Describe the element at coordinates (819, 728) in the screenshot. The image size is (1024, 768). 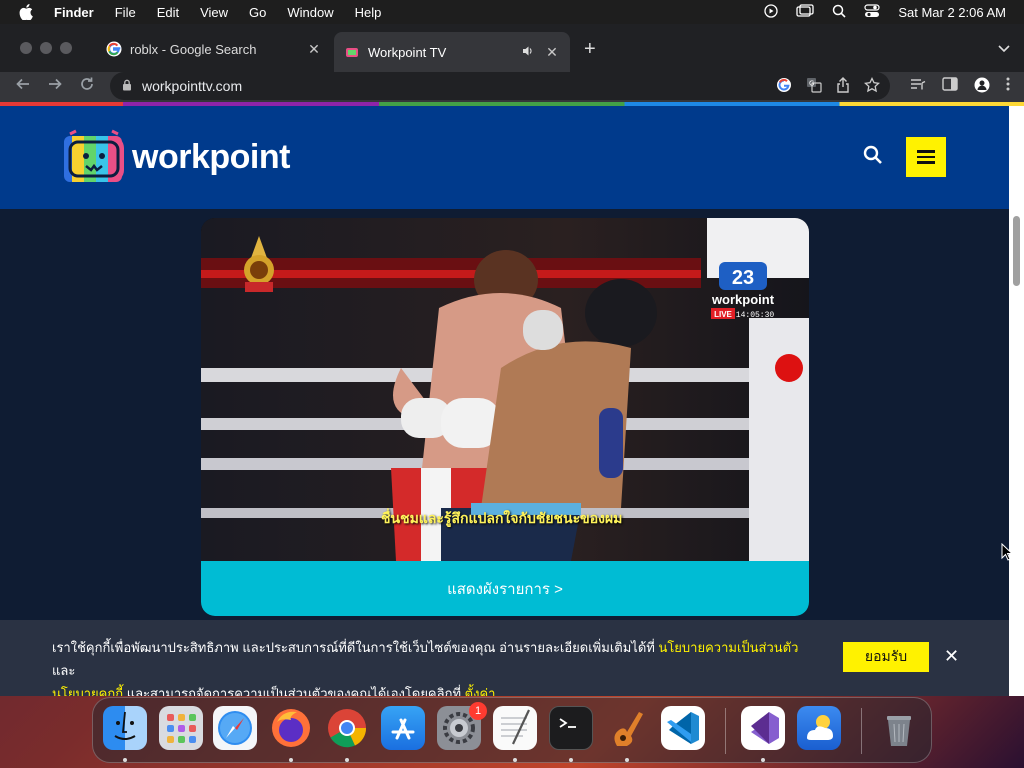
I see `weather-icon` at that location.